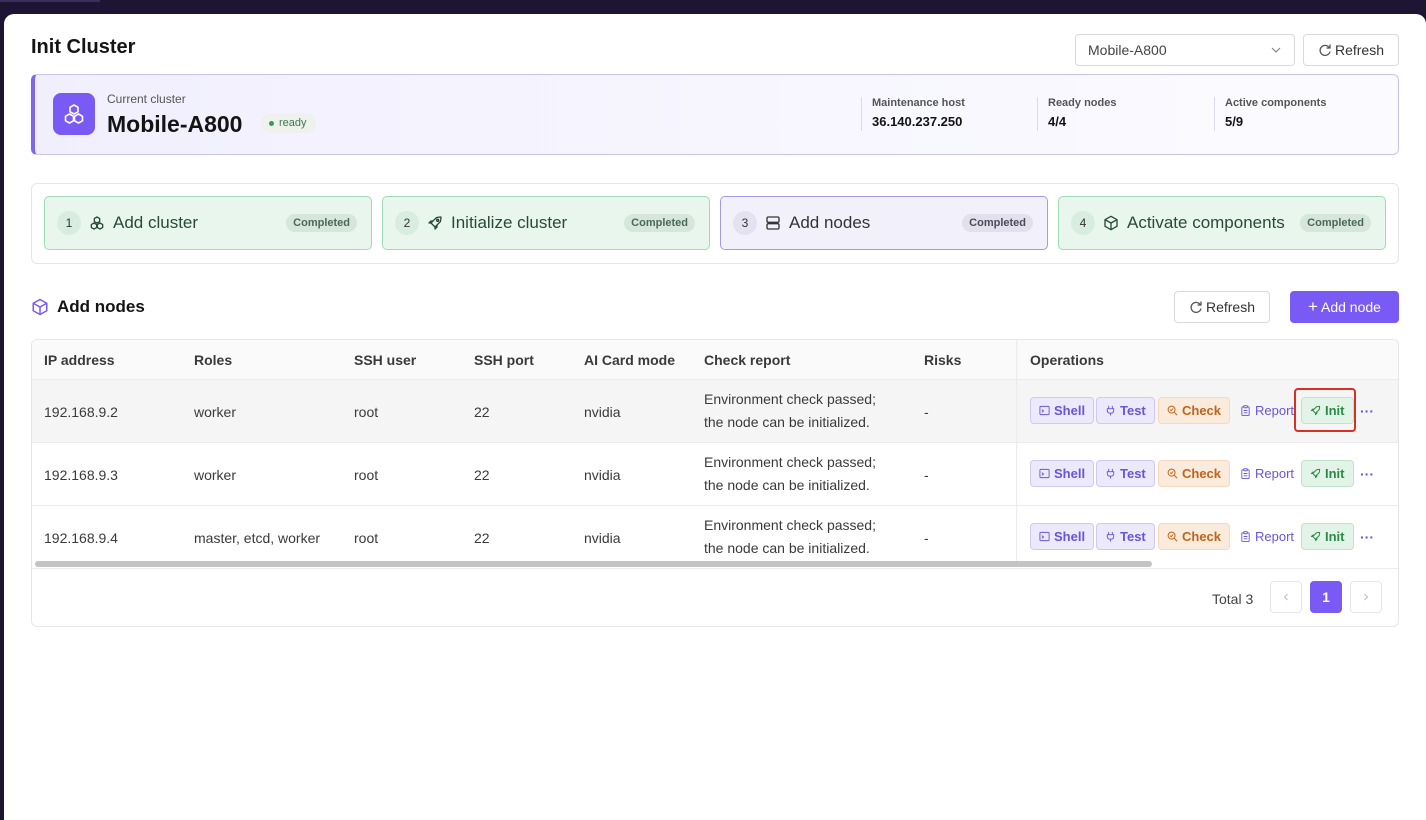  I want to click on server-icon, so click(773, 223).